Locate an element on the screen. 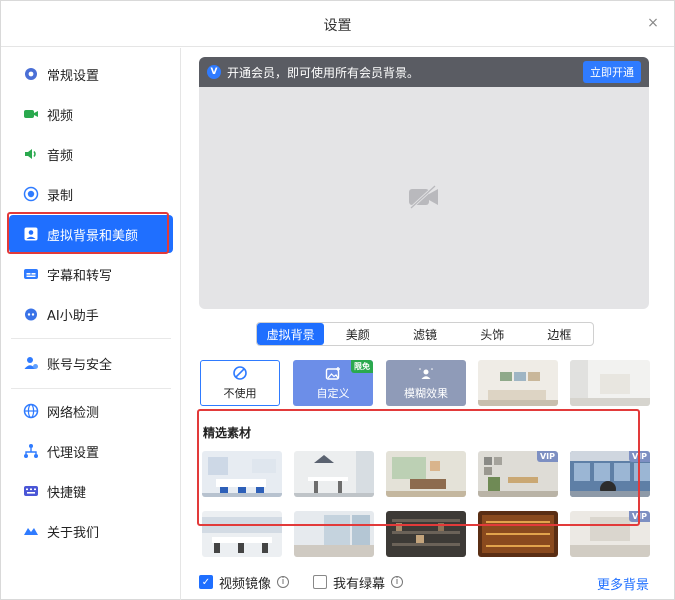 The height and width of the screenshot is (600, 675). sidebar-item-virtual-background: 虚拟背景和美颜 is located at coordinates (91, 234).